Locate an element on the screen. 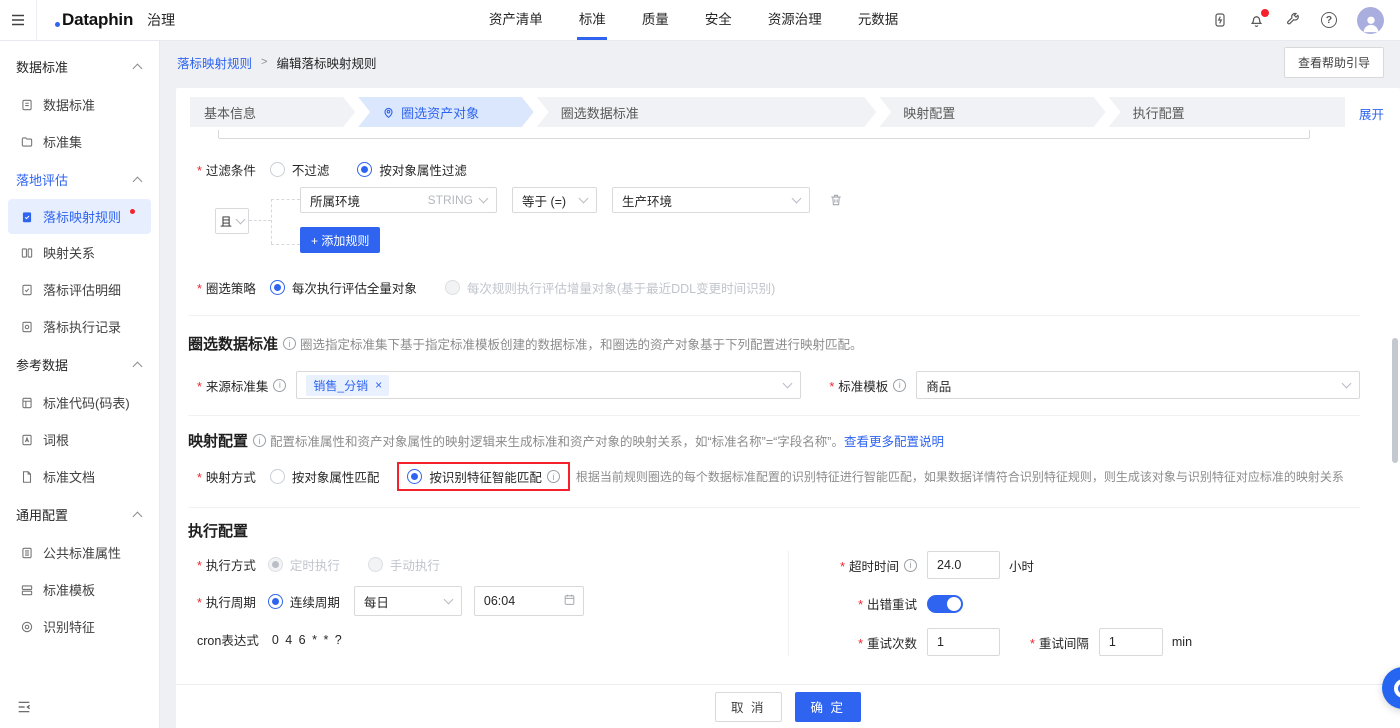 The height and width of the screenshot is (728, 1400). radio-smart-match-label: 按识别特征智能匹配 is located at coordinates (485, 476).